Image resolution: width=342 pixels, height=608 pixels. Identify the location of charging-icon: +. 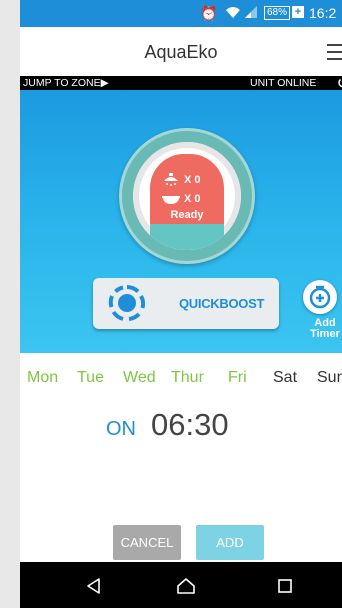
(298, 12).